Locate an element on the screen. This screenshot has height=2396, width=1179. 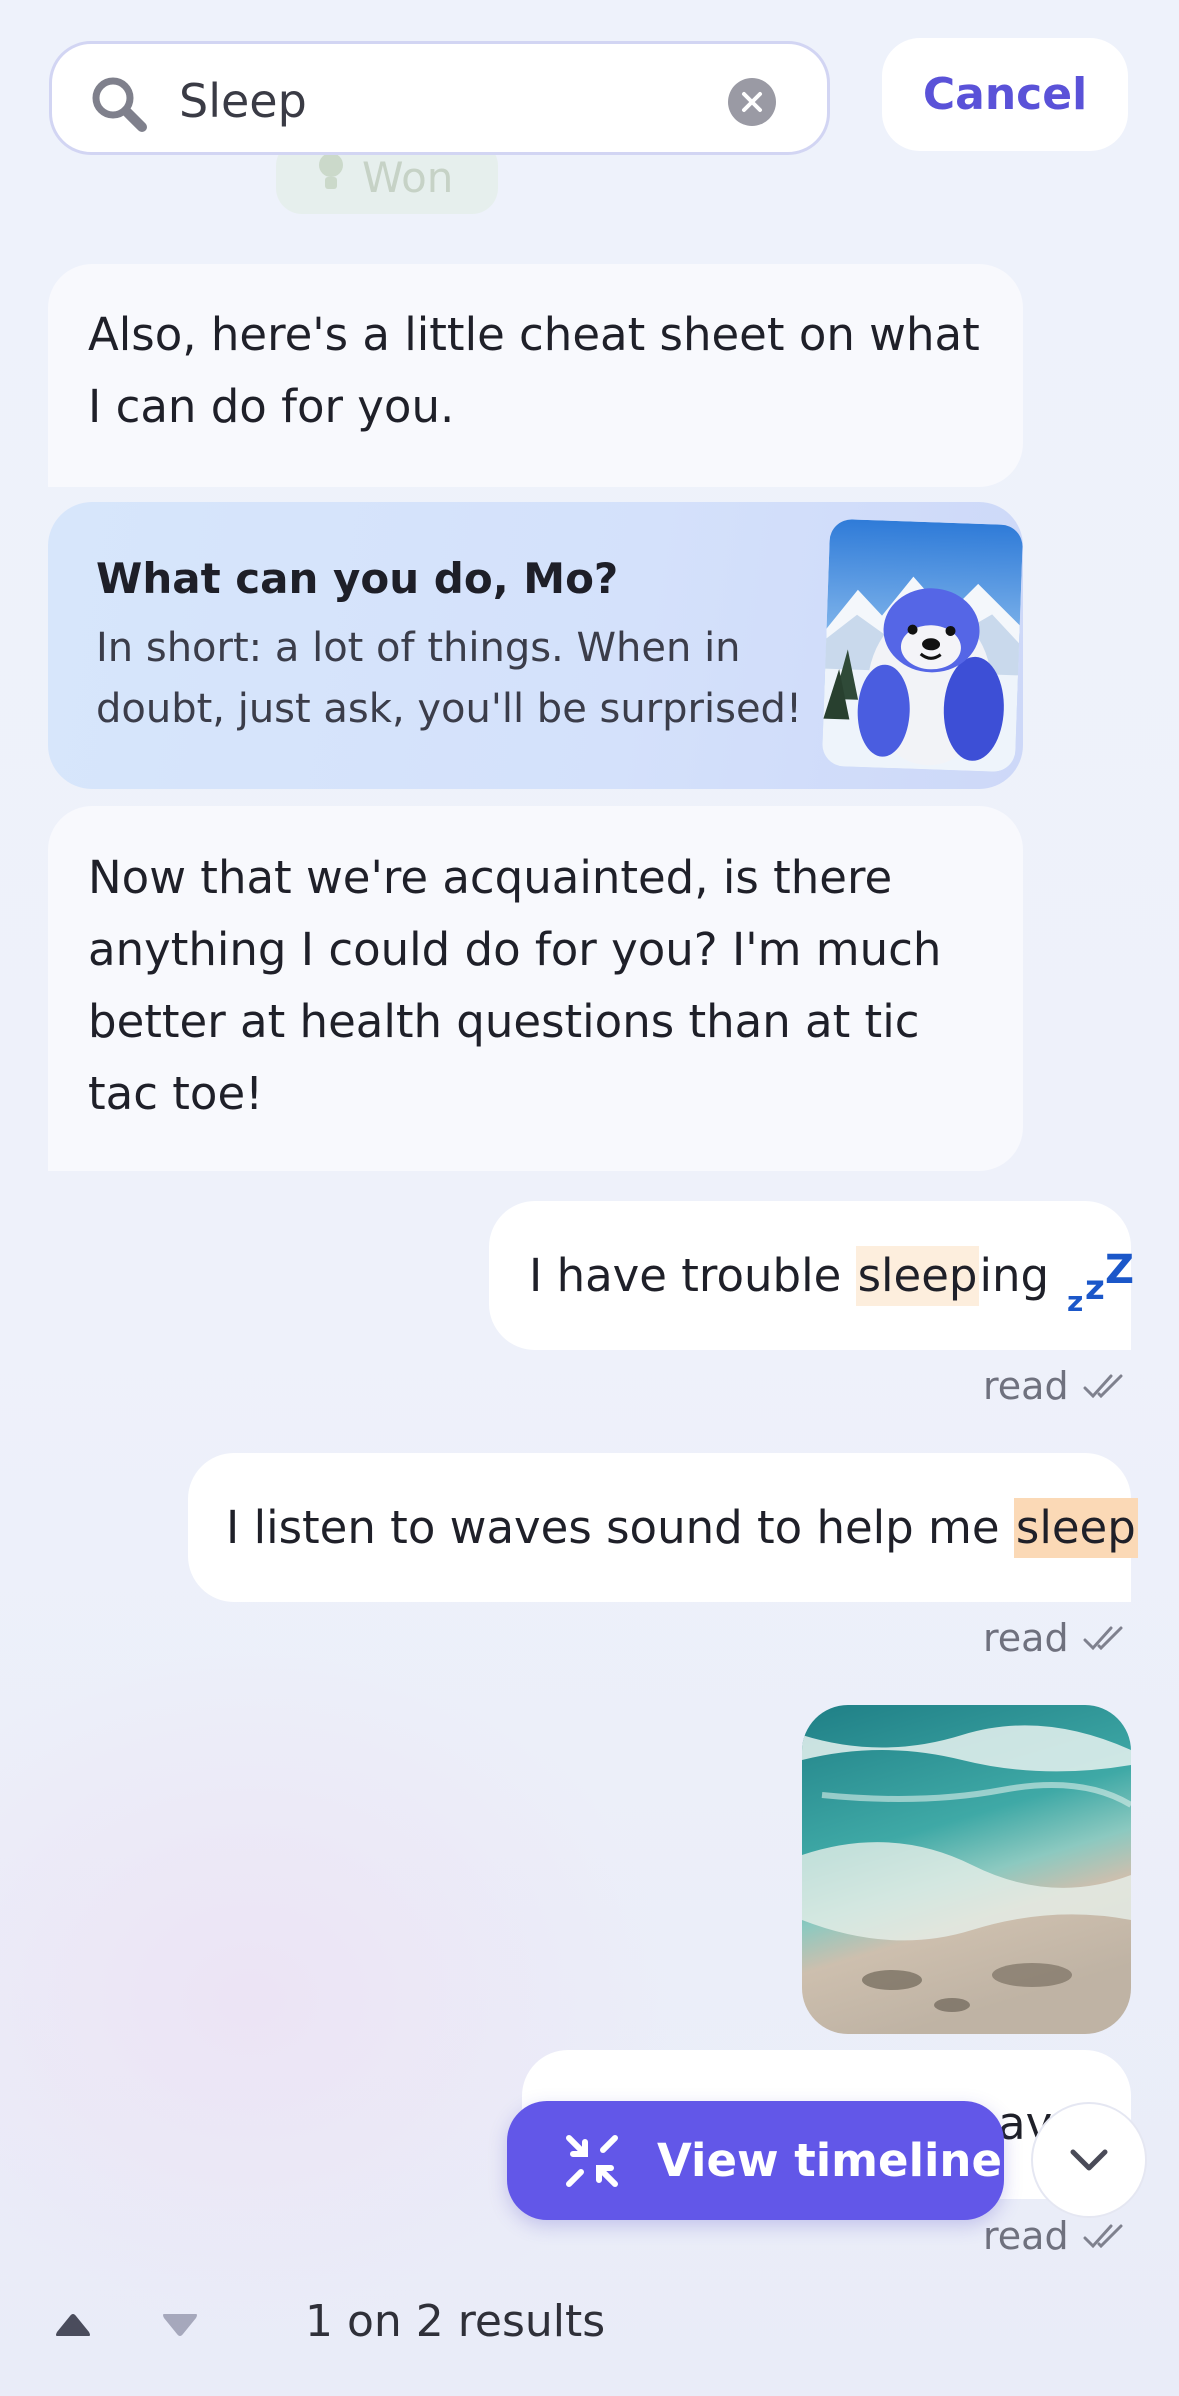
search-result-count: 1 on 2 results is located at coordinates (455, 2321).